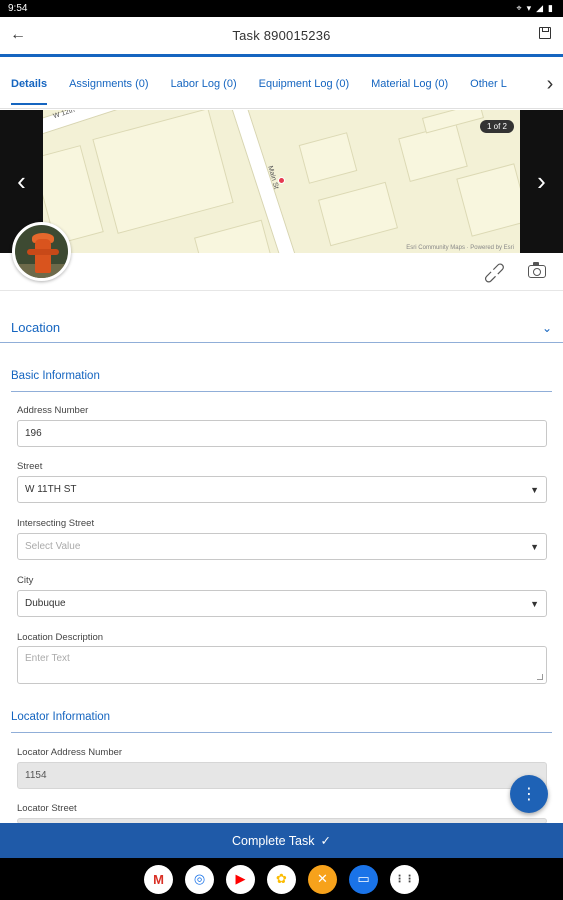  I want to click on city-select: Dubuque ▼, so click(282, 603).